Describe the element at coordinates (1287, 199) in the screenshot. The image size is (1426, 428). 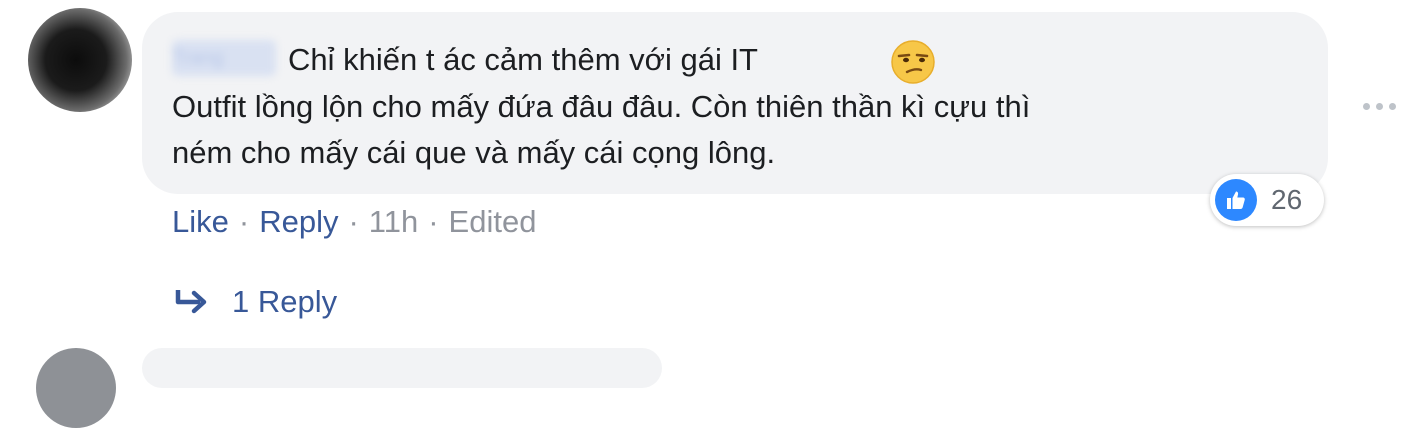
I see `reaction-count: 26` at that location.